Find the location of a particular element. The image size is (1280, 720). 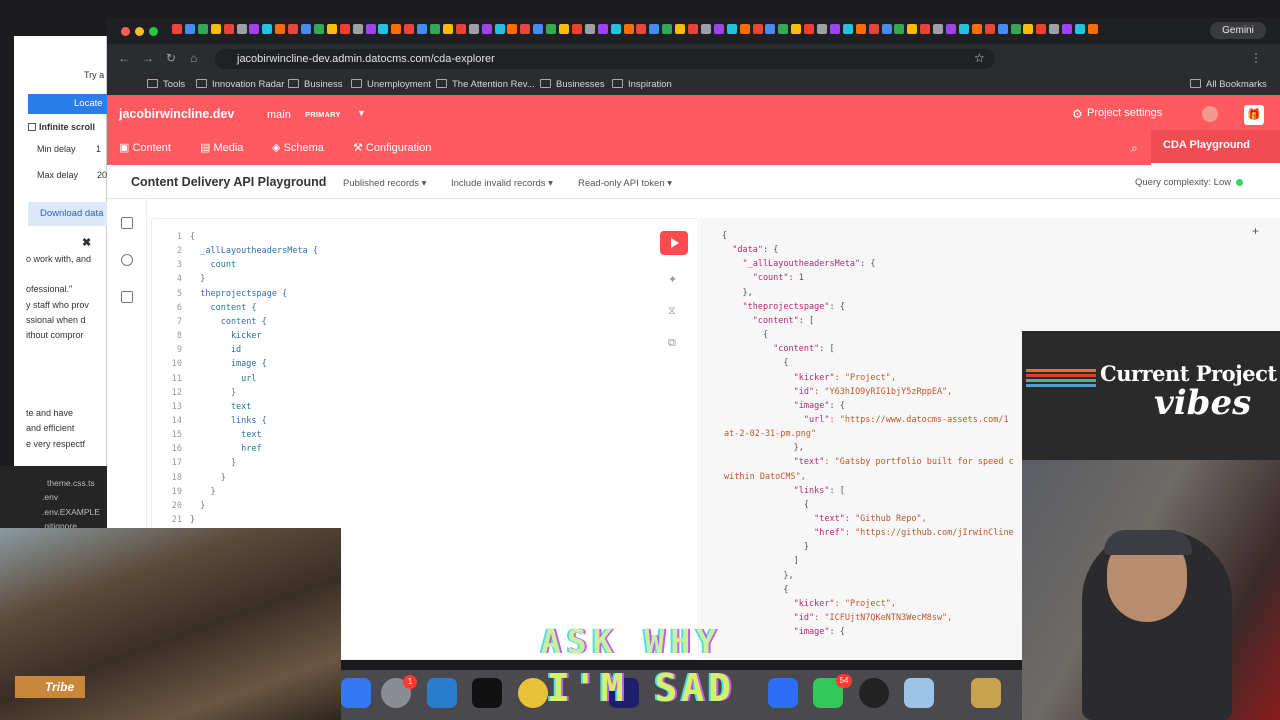

download-data-button: Download data is located at coordinates (67, 214).